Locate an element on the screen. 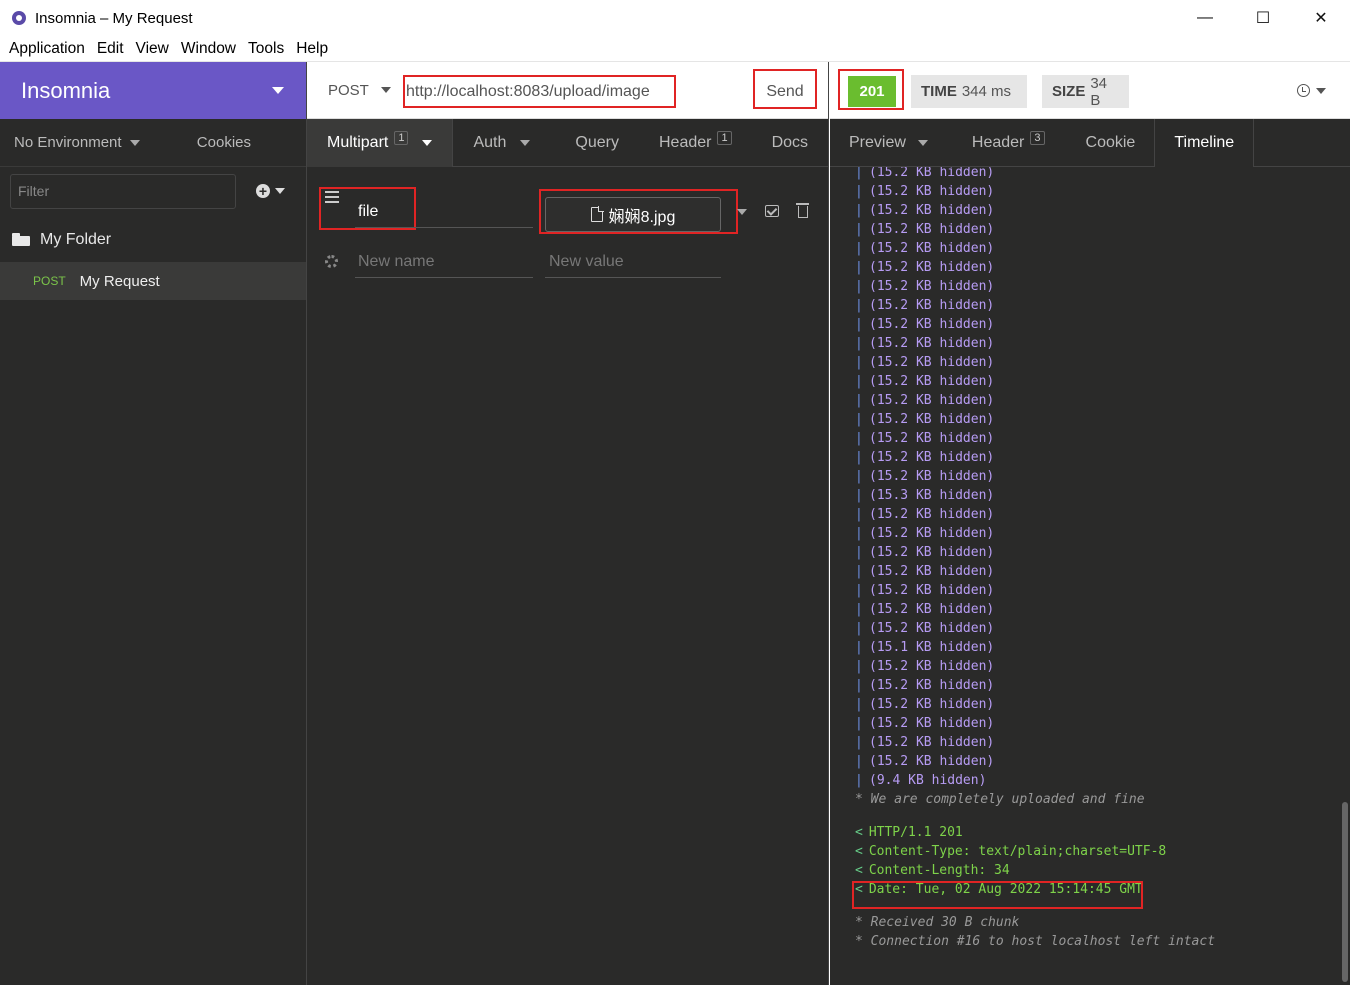 Image resolution: width=1350 pixels, height=985 pixels. response-status-bar: 201 TIME 344 ms SIZE 34 B is located at coordinates (1090, 90).